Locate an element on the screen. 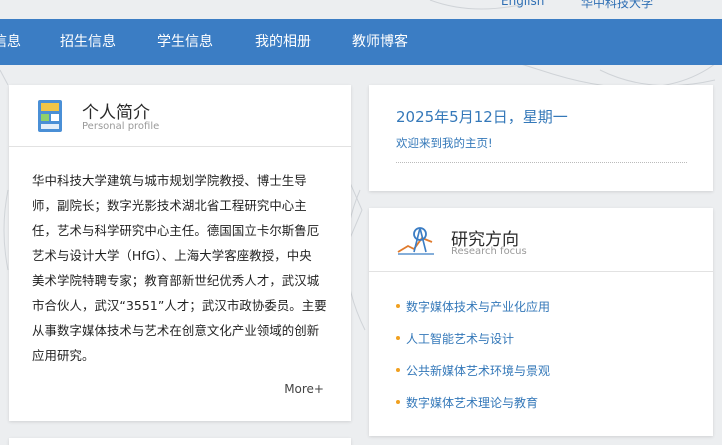 The image size is (722, 445). research-item-label: 数字媒体技术与产业化应用 is located at coordinates (478, 307).